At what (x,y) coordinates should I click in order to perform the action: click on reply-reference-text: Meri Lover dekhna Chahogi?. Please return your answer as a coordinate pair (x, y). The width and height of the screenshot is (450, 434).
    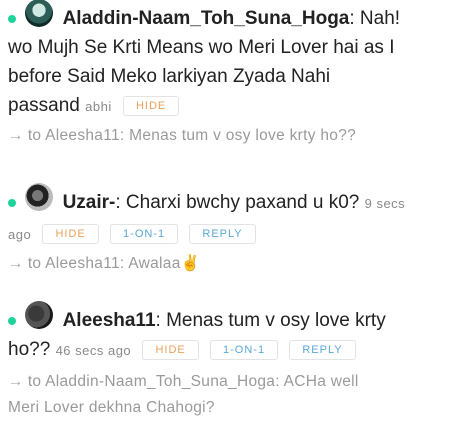
    Looking at the image, I should click on (111, 407).